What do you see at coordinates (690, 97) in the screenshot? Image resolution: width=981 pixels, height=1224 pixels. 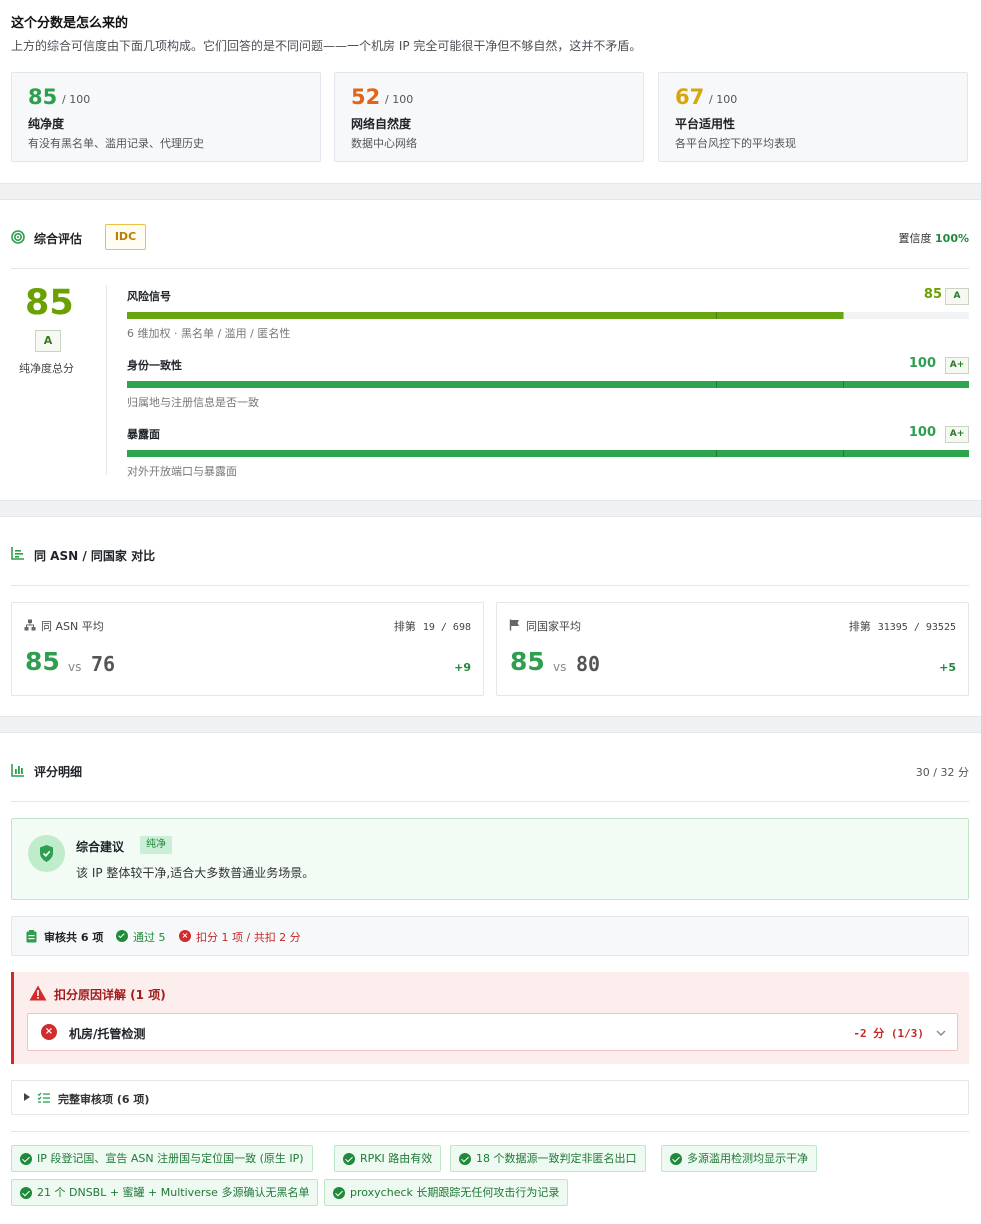 I see `platform-score: 67` at bounding box center [690, 97].